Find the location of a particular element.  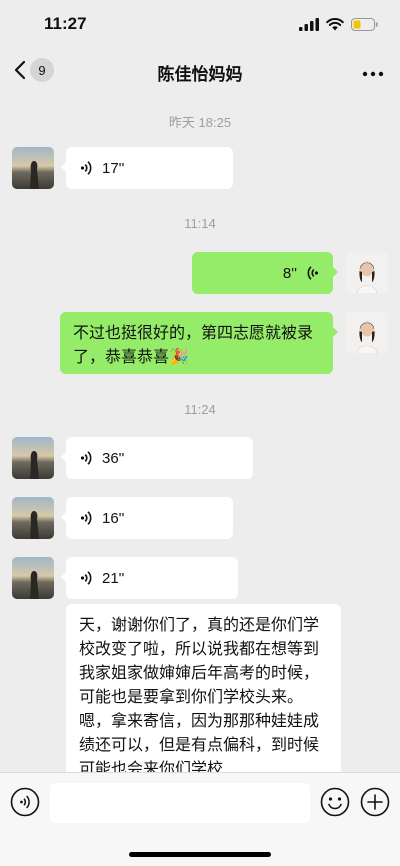

voice-duration: 8'' is located at coordinates (289, 273).